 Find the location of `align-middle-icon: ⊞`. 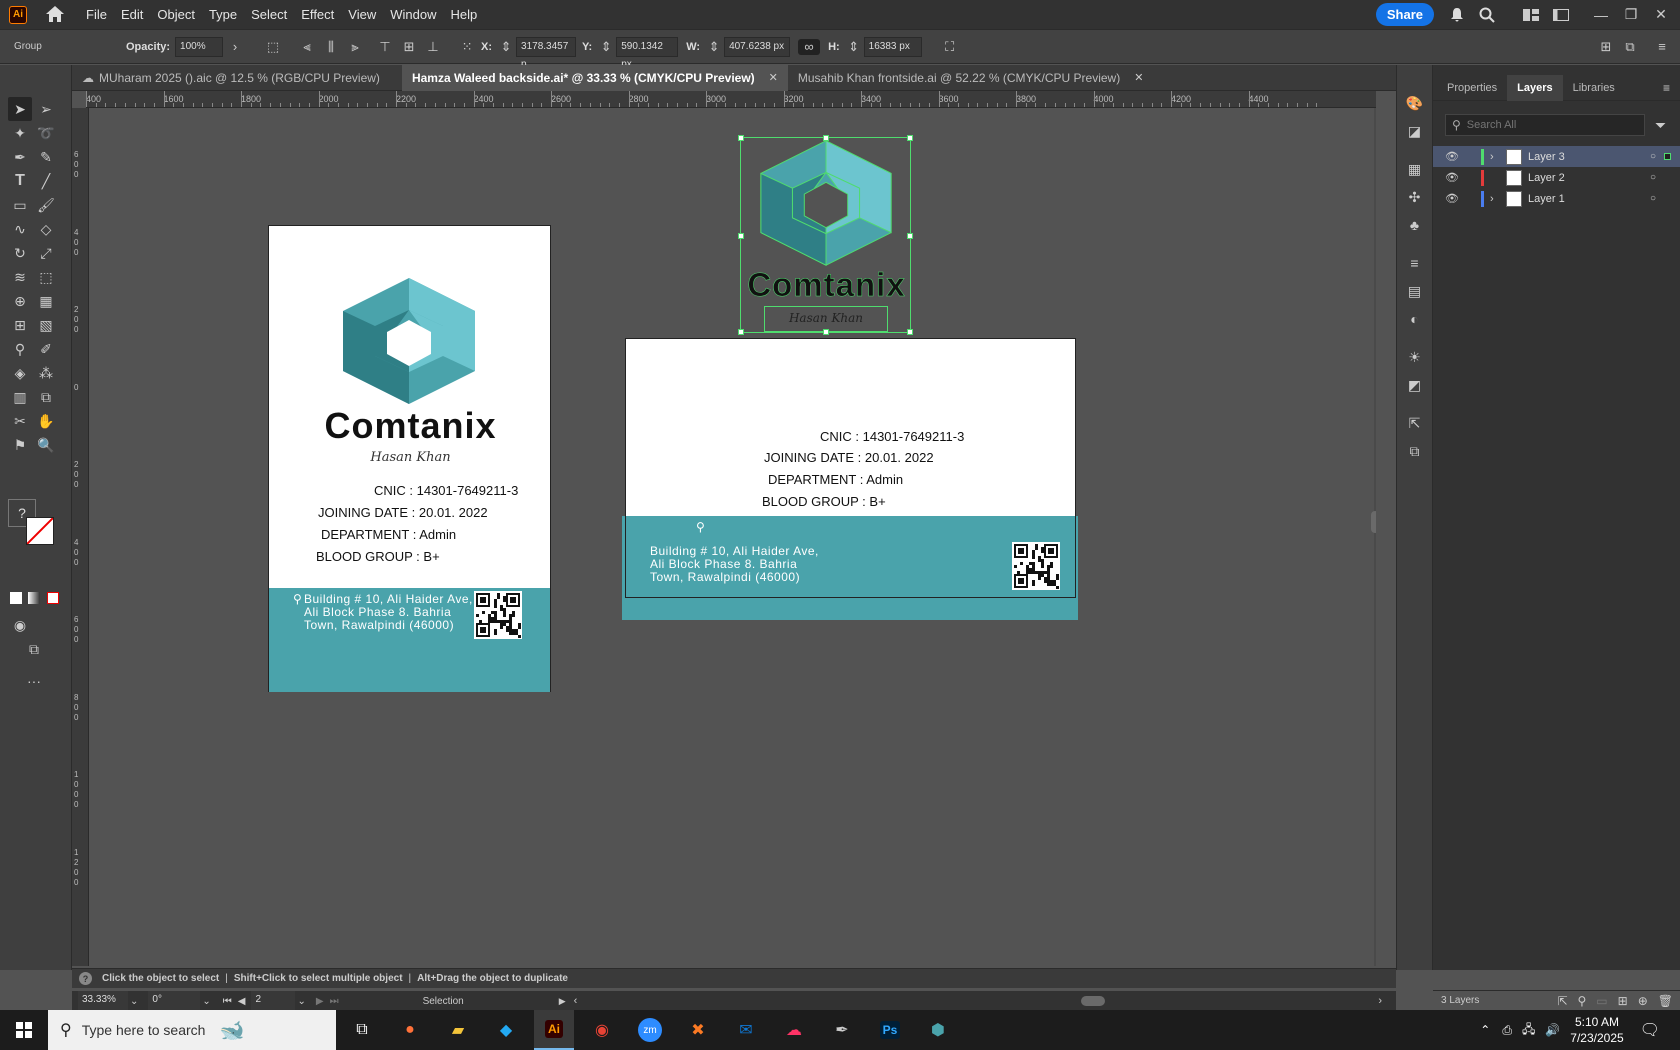

align-middle-icon: ⊞ is located at coordinates (409, 47).